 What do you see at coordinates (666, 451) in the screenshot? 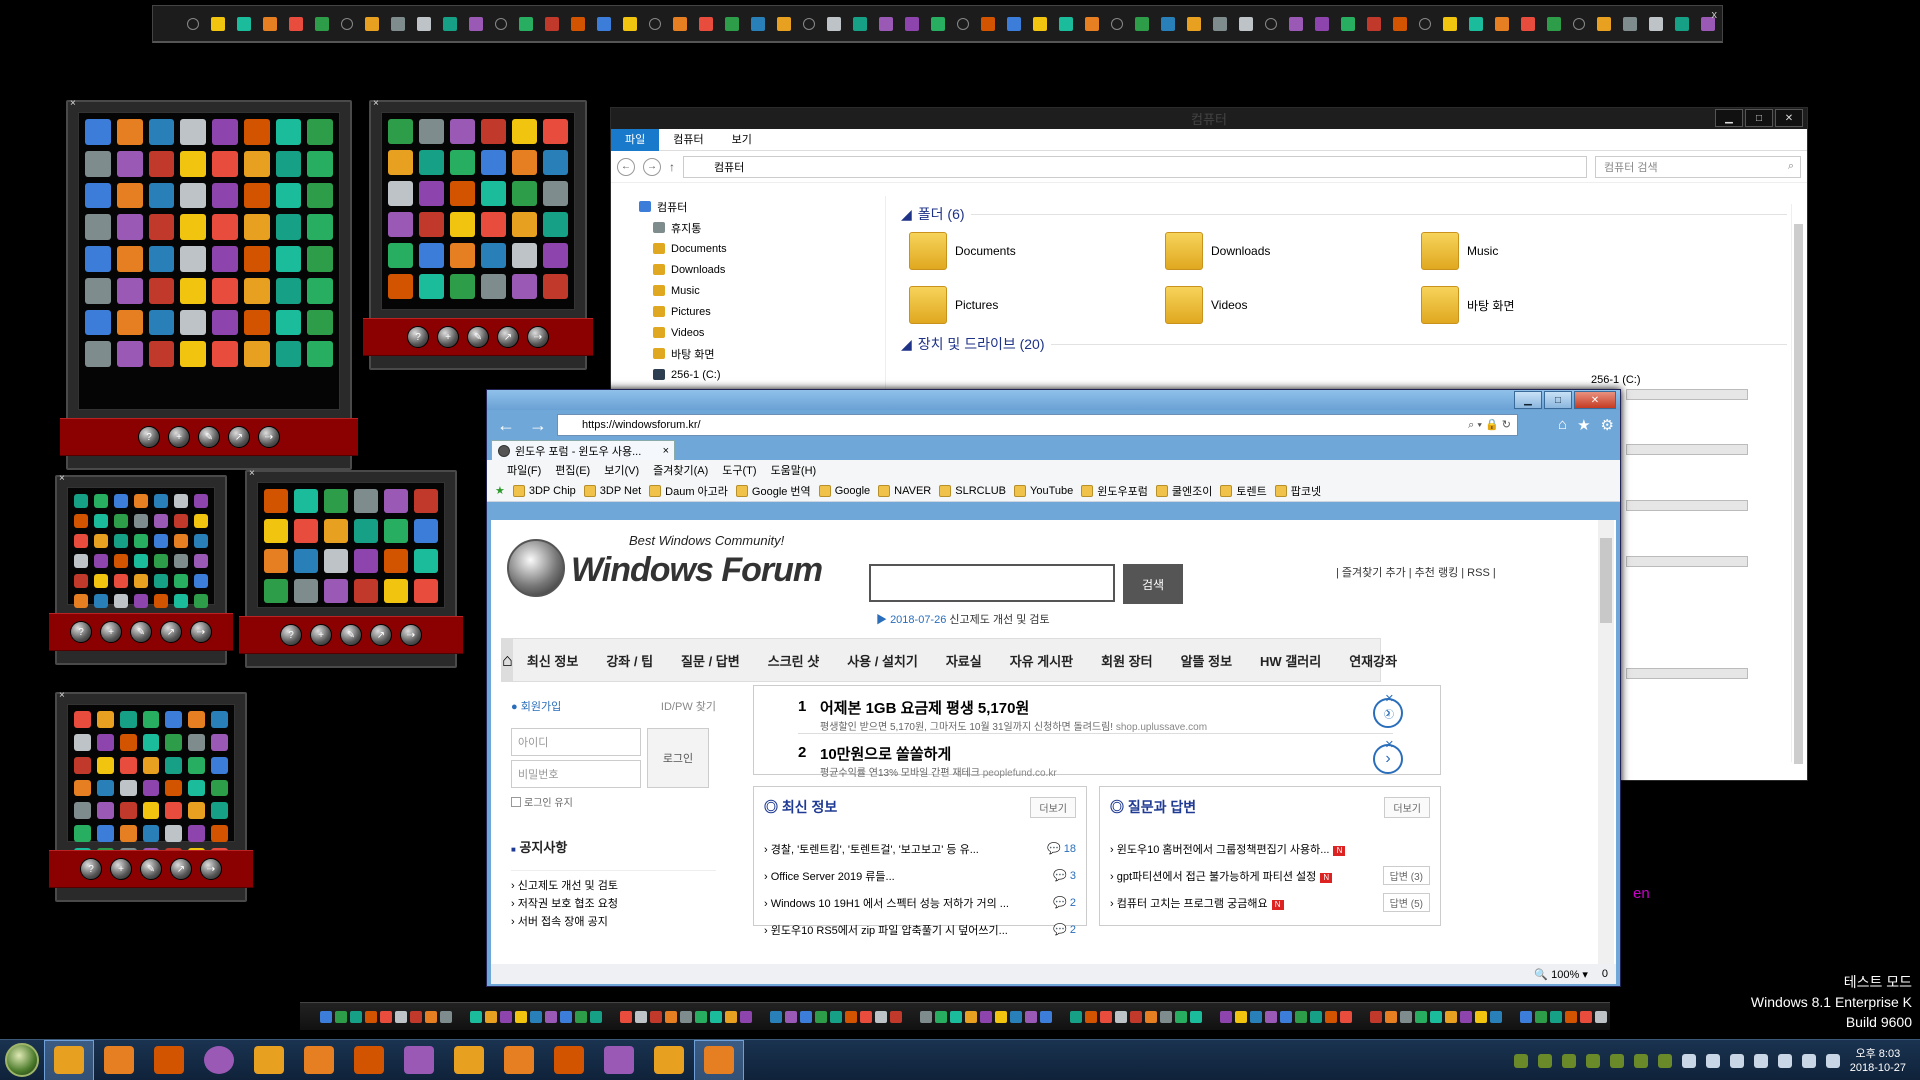
I see `tab-close-icon: ×` at bounding box center [666, 451].